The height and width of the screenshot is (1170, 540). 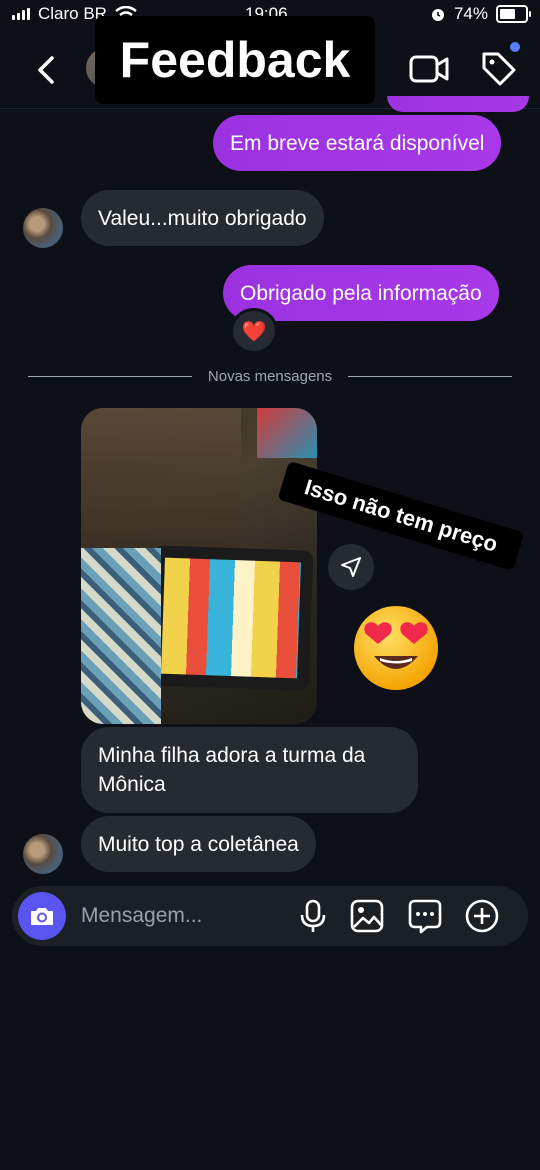 I want to click on notification-dot, so click(x=515, y=47).